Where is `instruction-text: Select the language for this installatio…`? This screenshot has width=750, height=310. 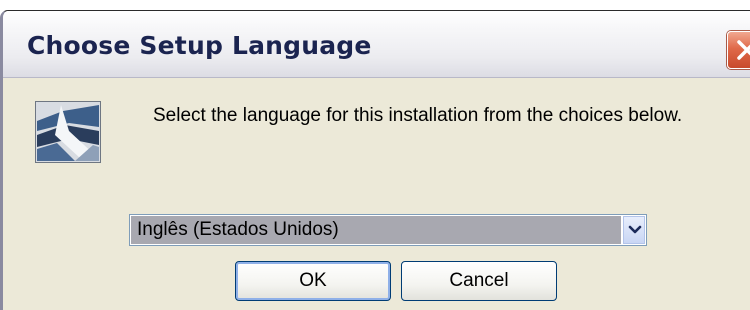 instruction-text: Select the language for this installatio… is located at coordinates (418, 115).